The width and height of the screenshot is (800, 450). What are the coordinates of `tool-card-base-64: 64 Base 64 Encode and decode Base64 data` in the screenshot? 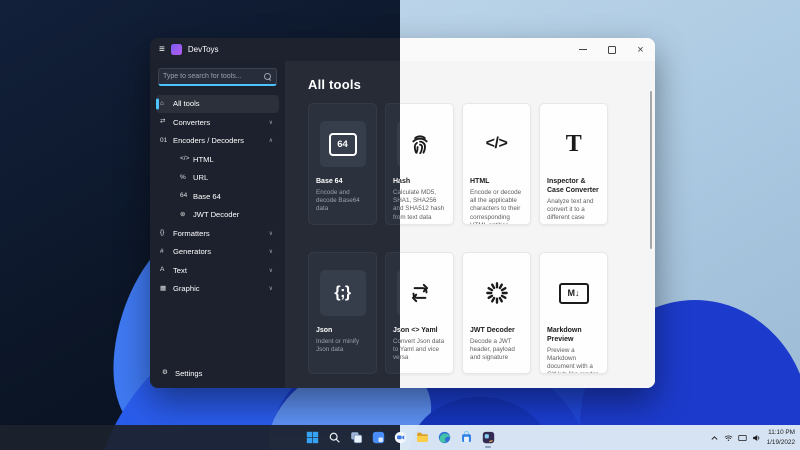 It's located at (342, 164).